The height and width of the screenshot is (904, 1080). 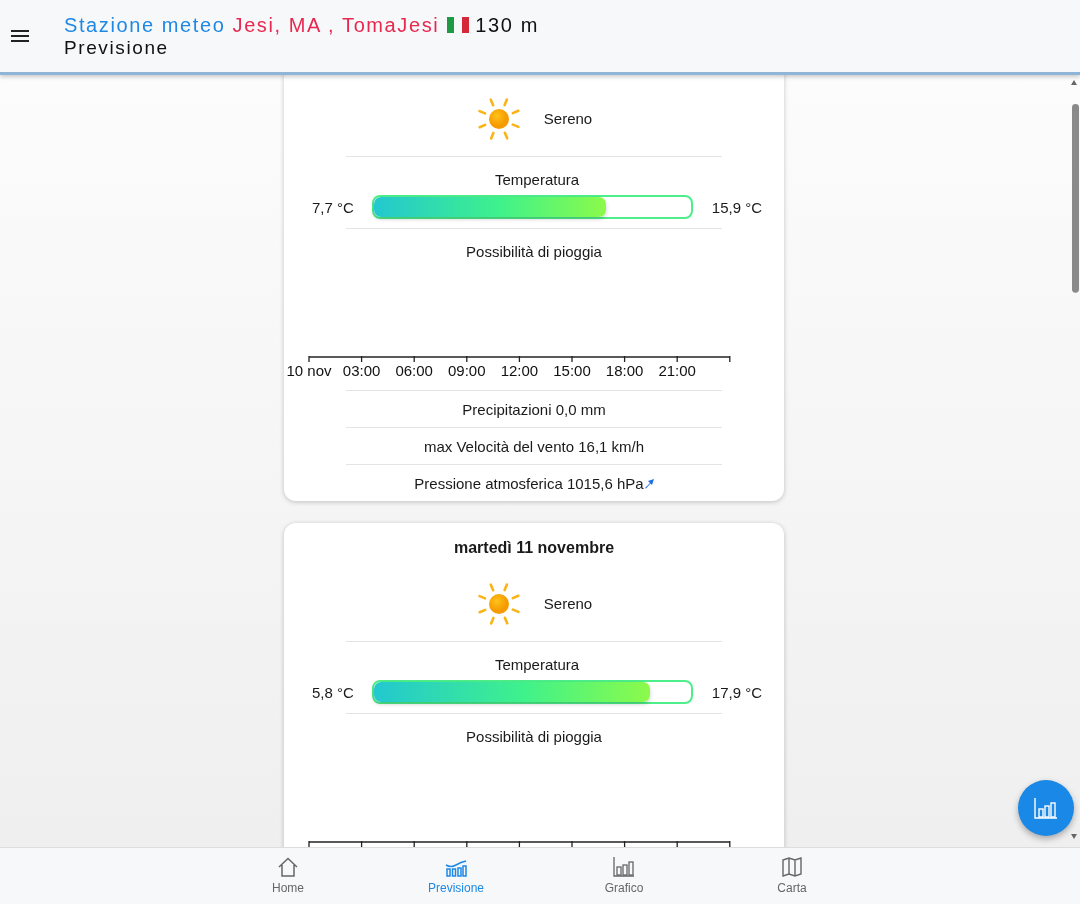 What do you see at coordinates (467, 370) in the screenshot?
I see `axis-label: 09:00` at bounding box center [467, 370].